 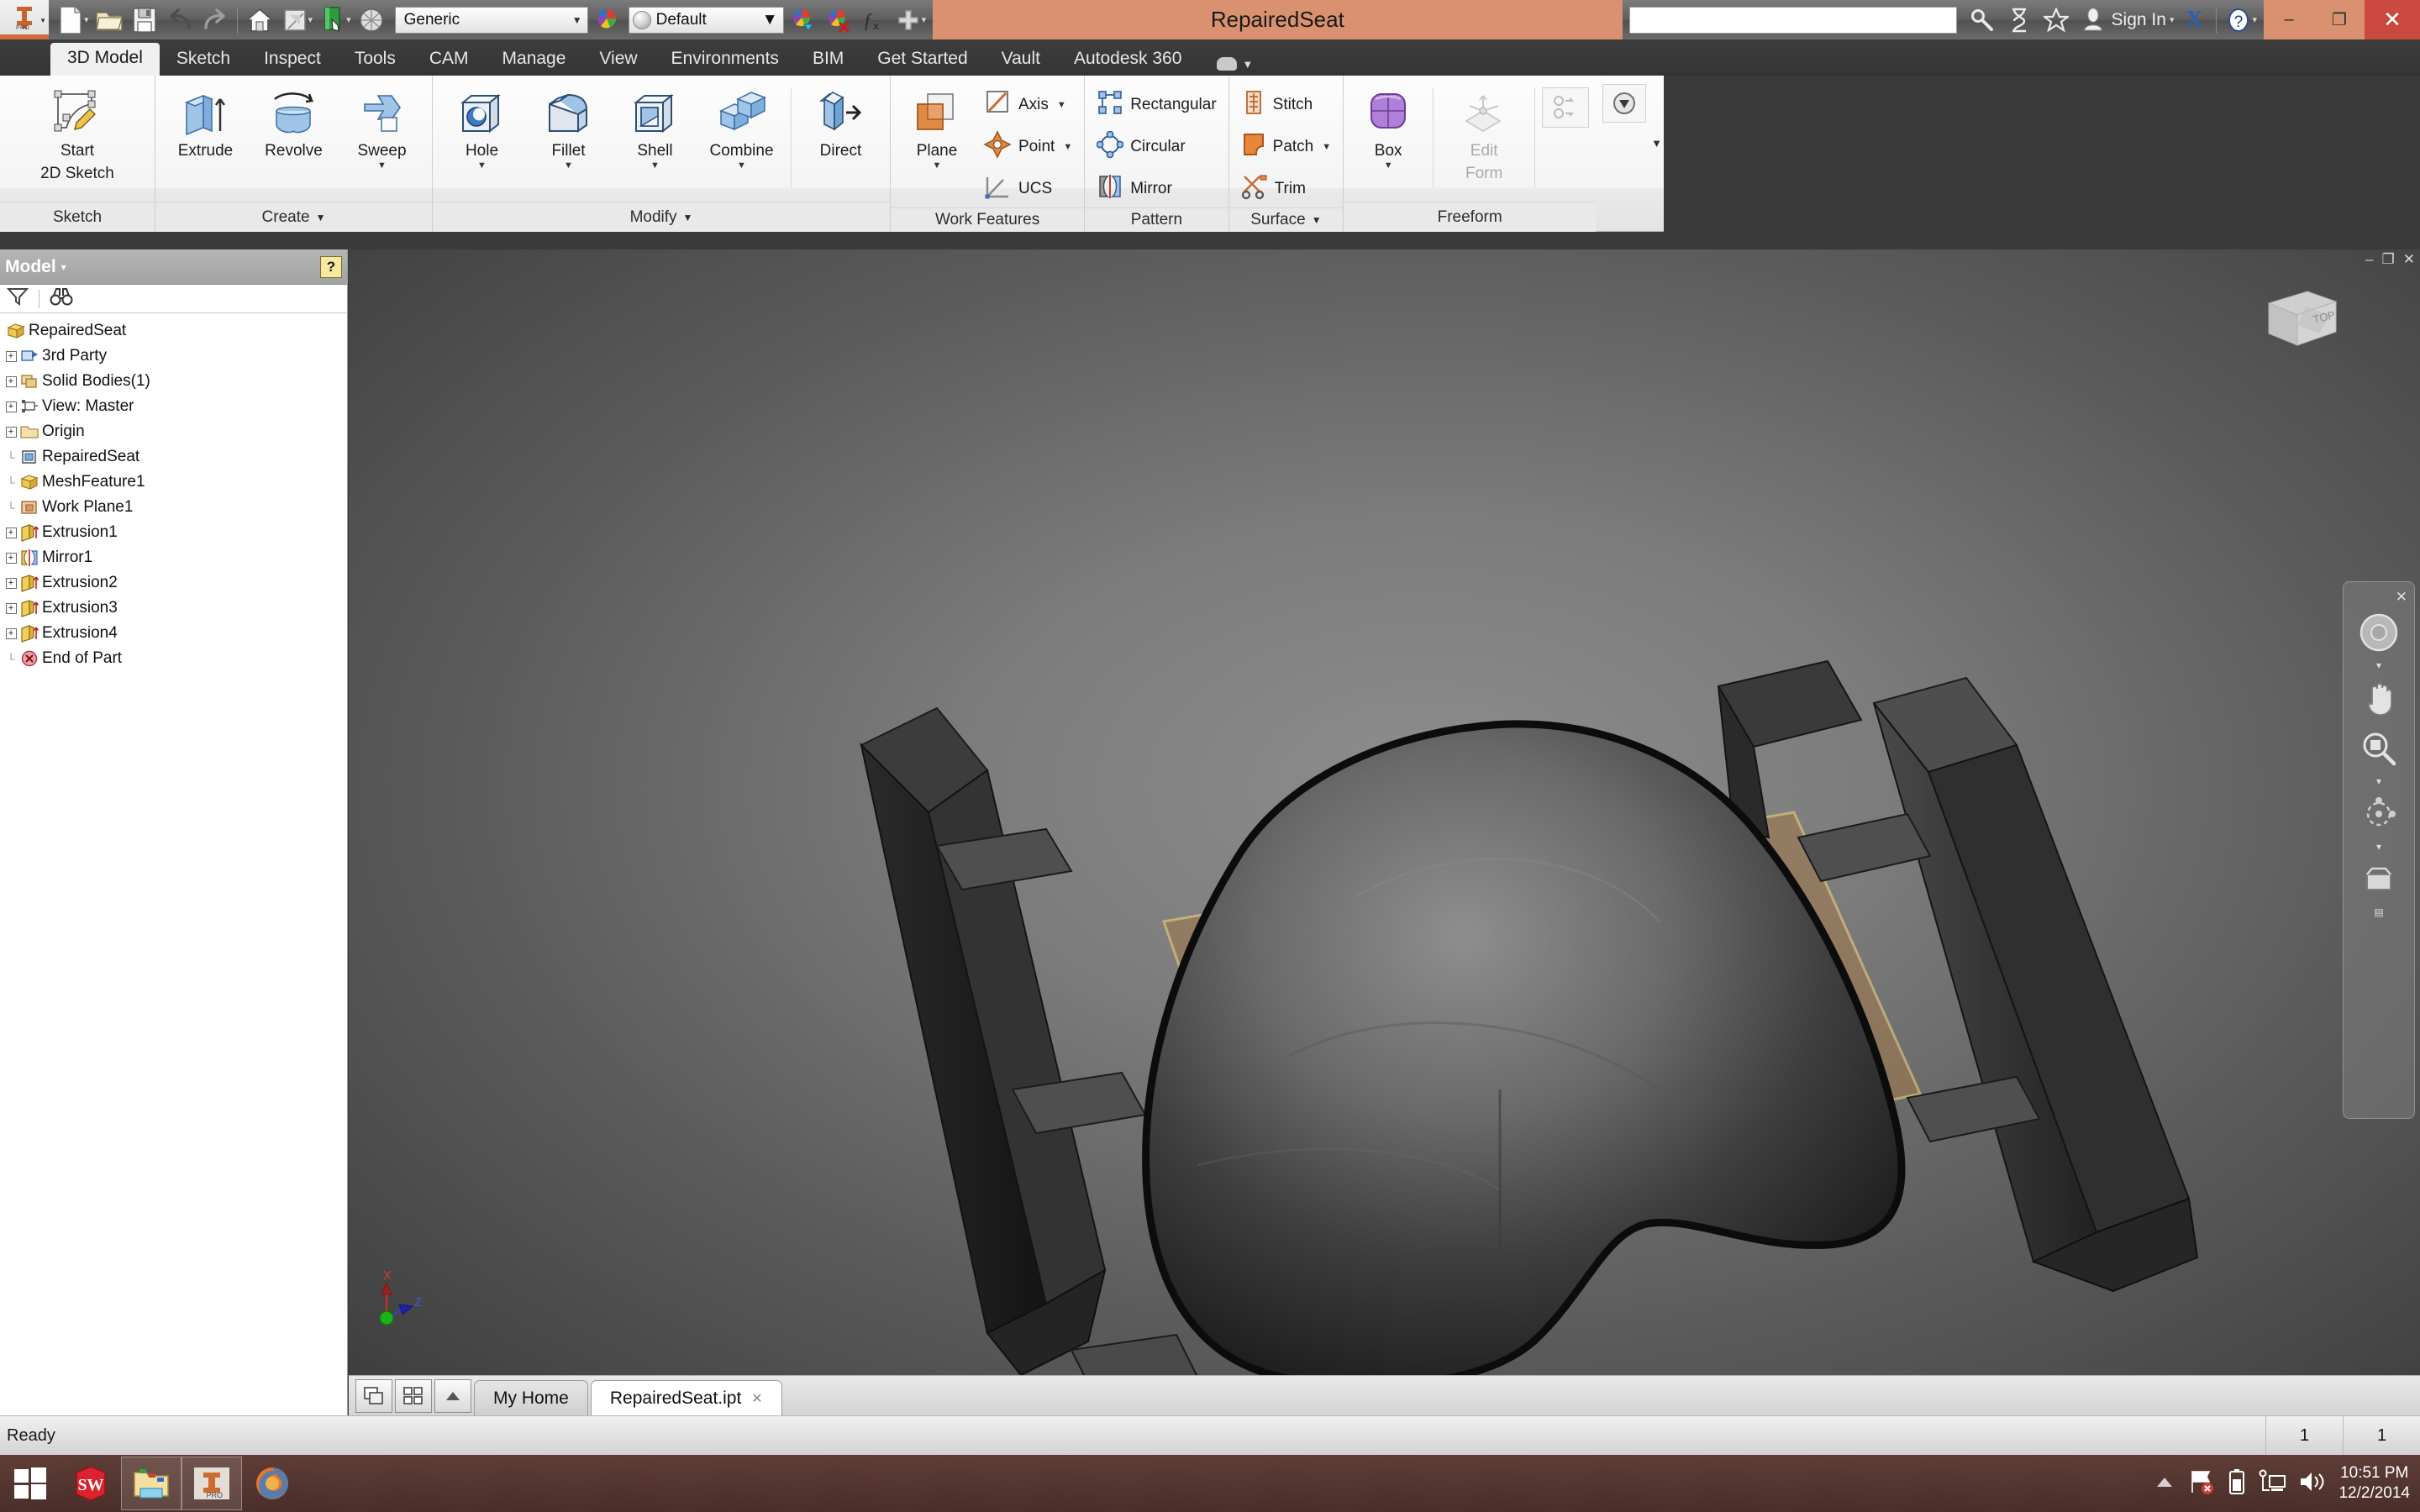 I want to click on circular-pattern-button: Circular, so click(x=1156, y=146).